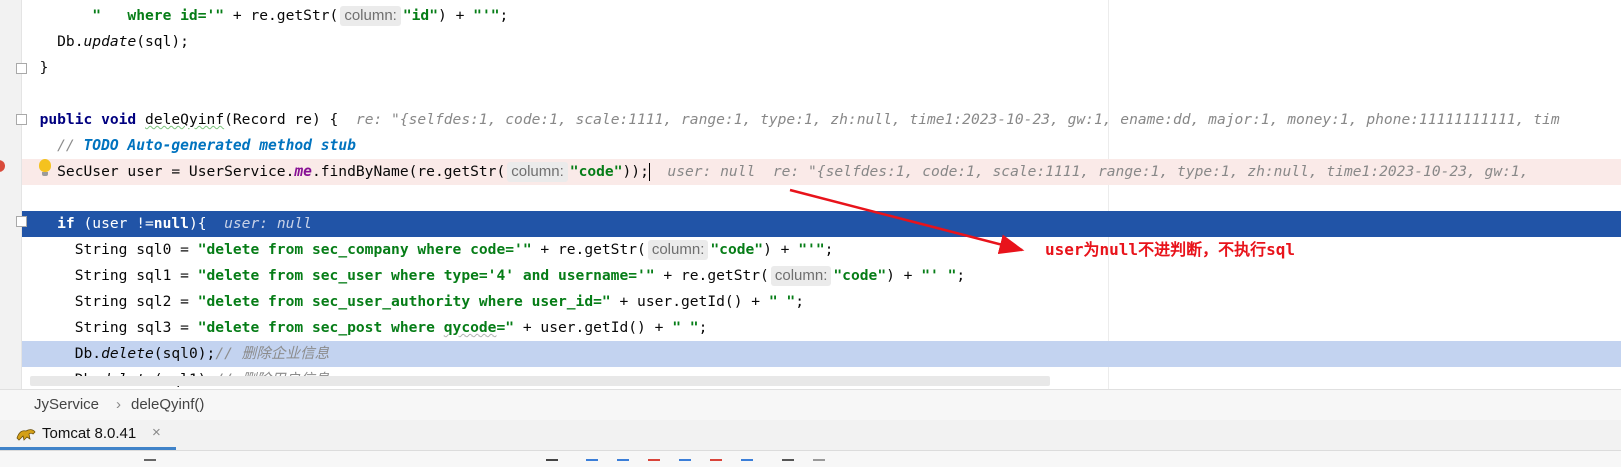 This screenshot has width=1621, height=469. What do you see at coordinates (364, 249) in the screenshot?
I see `code-token: "delete from sec_company where code='"` at bounding box center [364, 249].